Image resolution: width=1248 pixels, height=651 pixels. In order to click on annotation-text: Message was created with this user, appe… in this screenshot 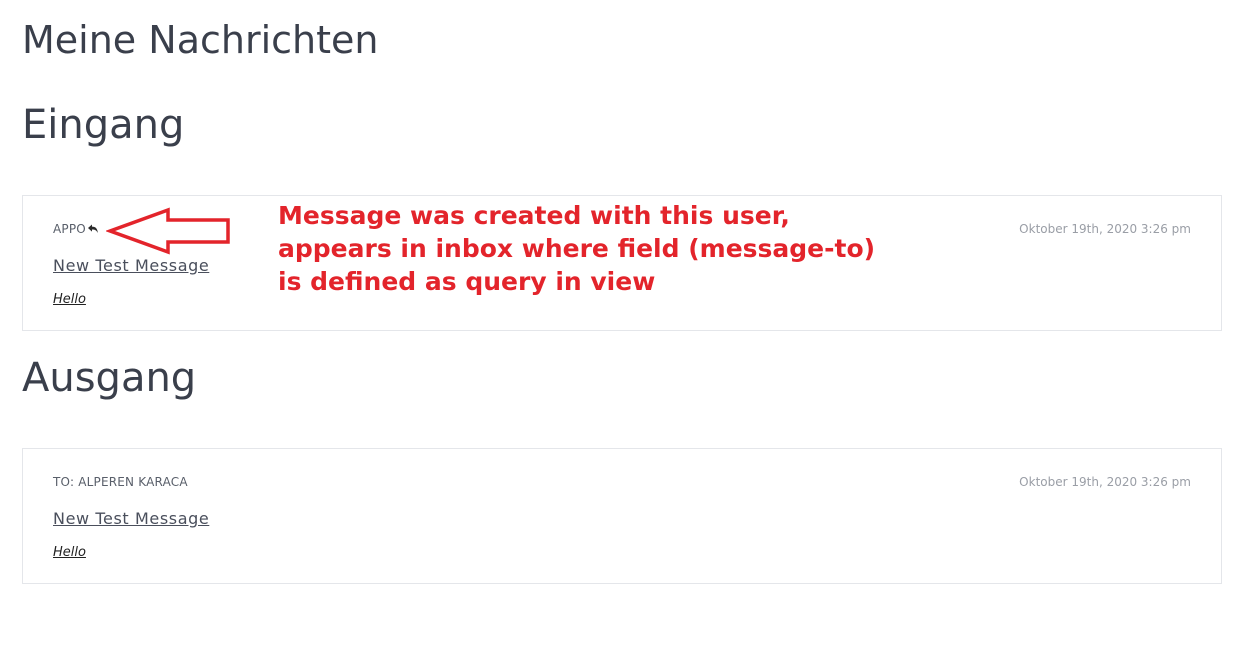, I will do `click(598, 248)`.